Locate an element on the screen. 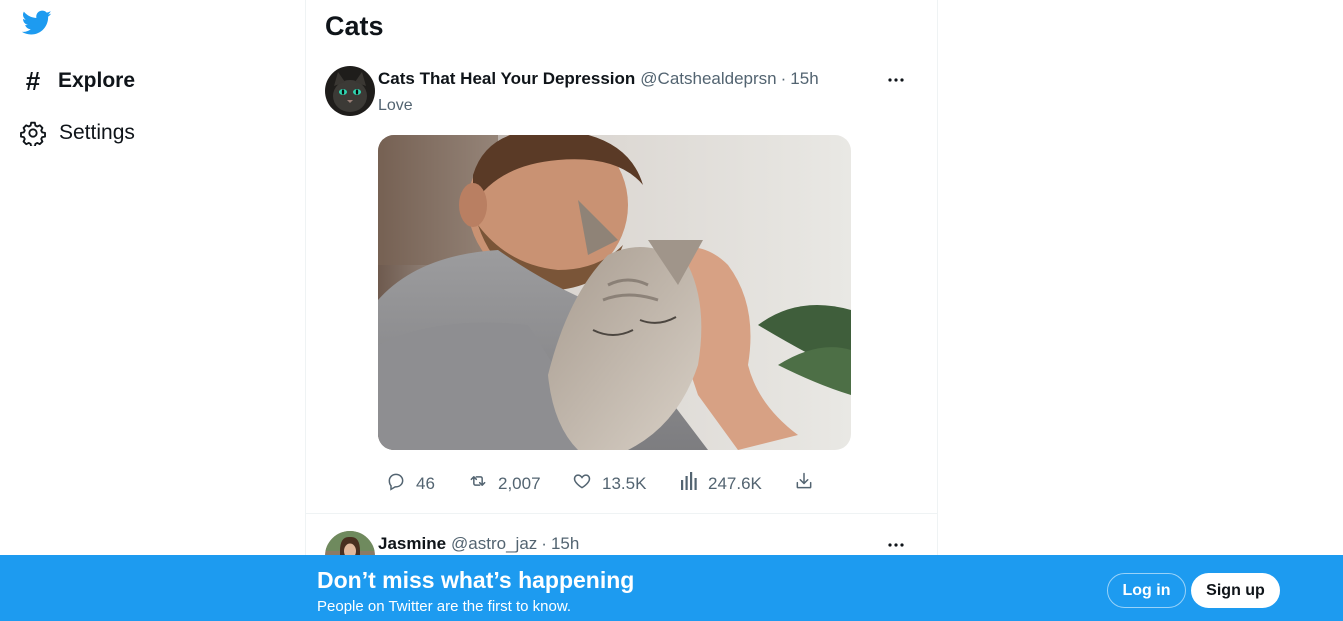 This screenshot has width=1343, height=621. page-title: Cats is located at coordinates (354, 26).